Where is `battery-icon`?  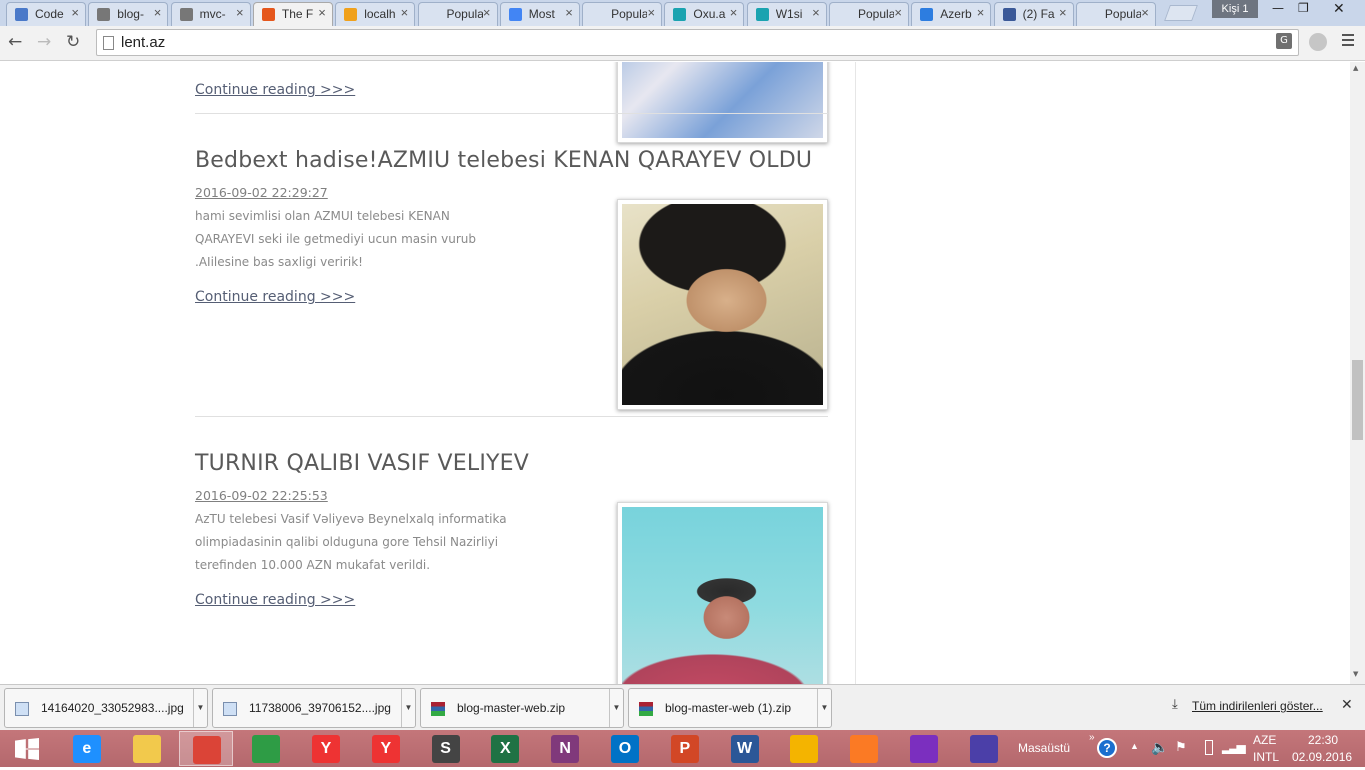
battery-icon is located at coordinates (1209, 747).